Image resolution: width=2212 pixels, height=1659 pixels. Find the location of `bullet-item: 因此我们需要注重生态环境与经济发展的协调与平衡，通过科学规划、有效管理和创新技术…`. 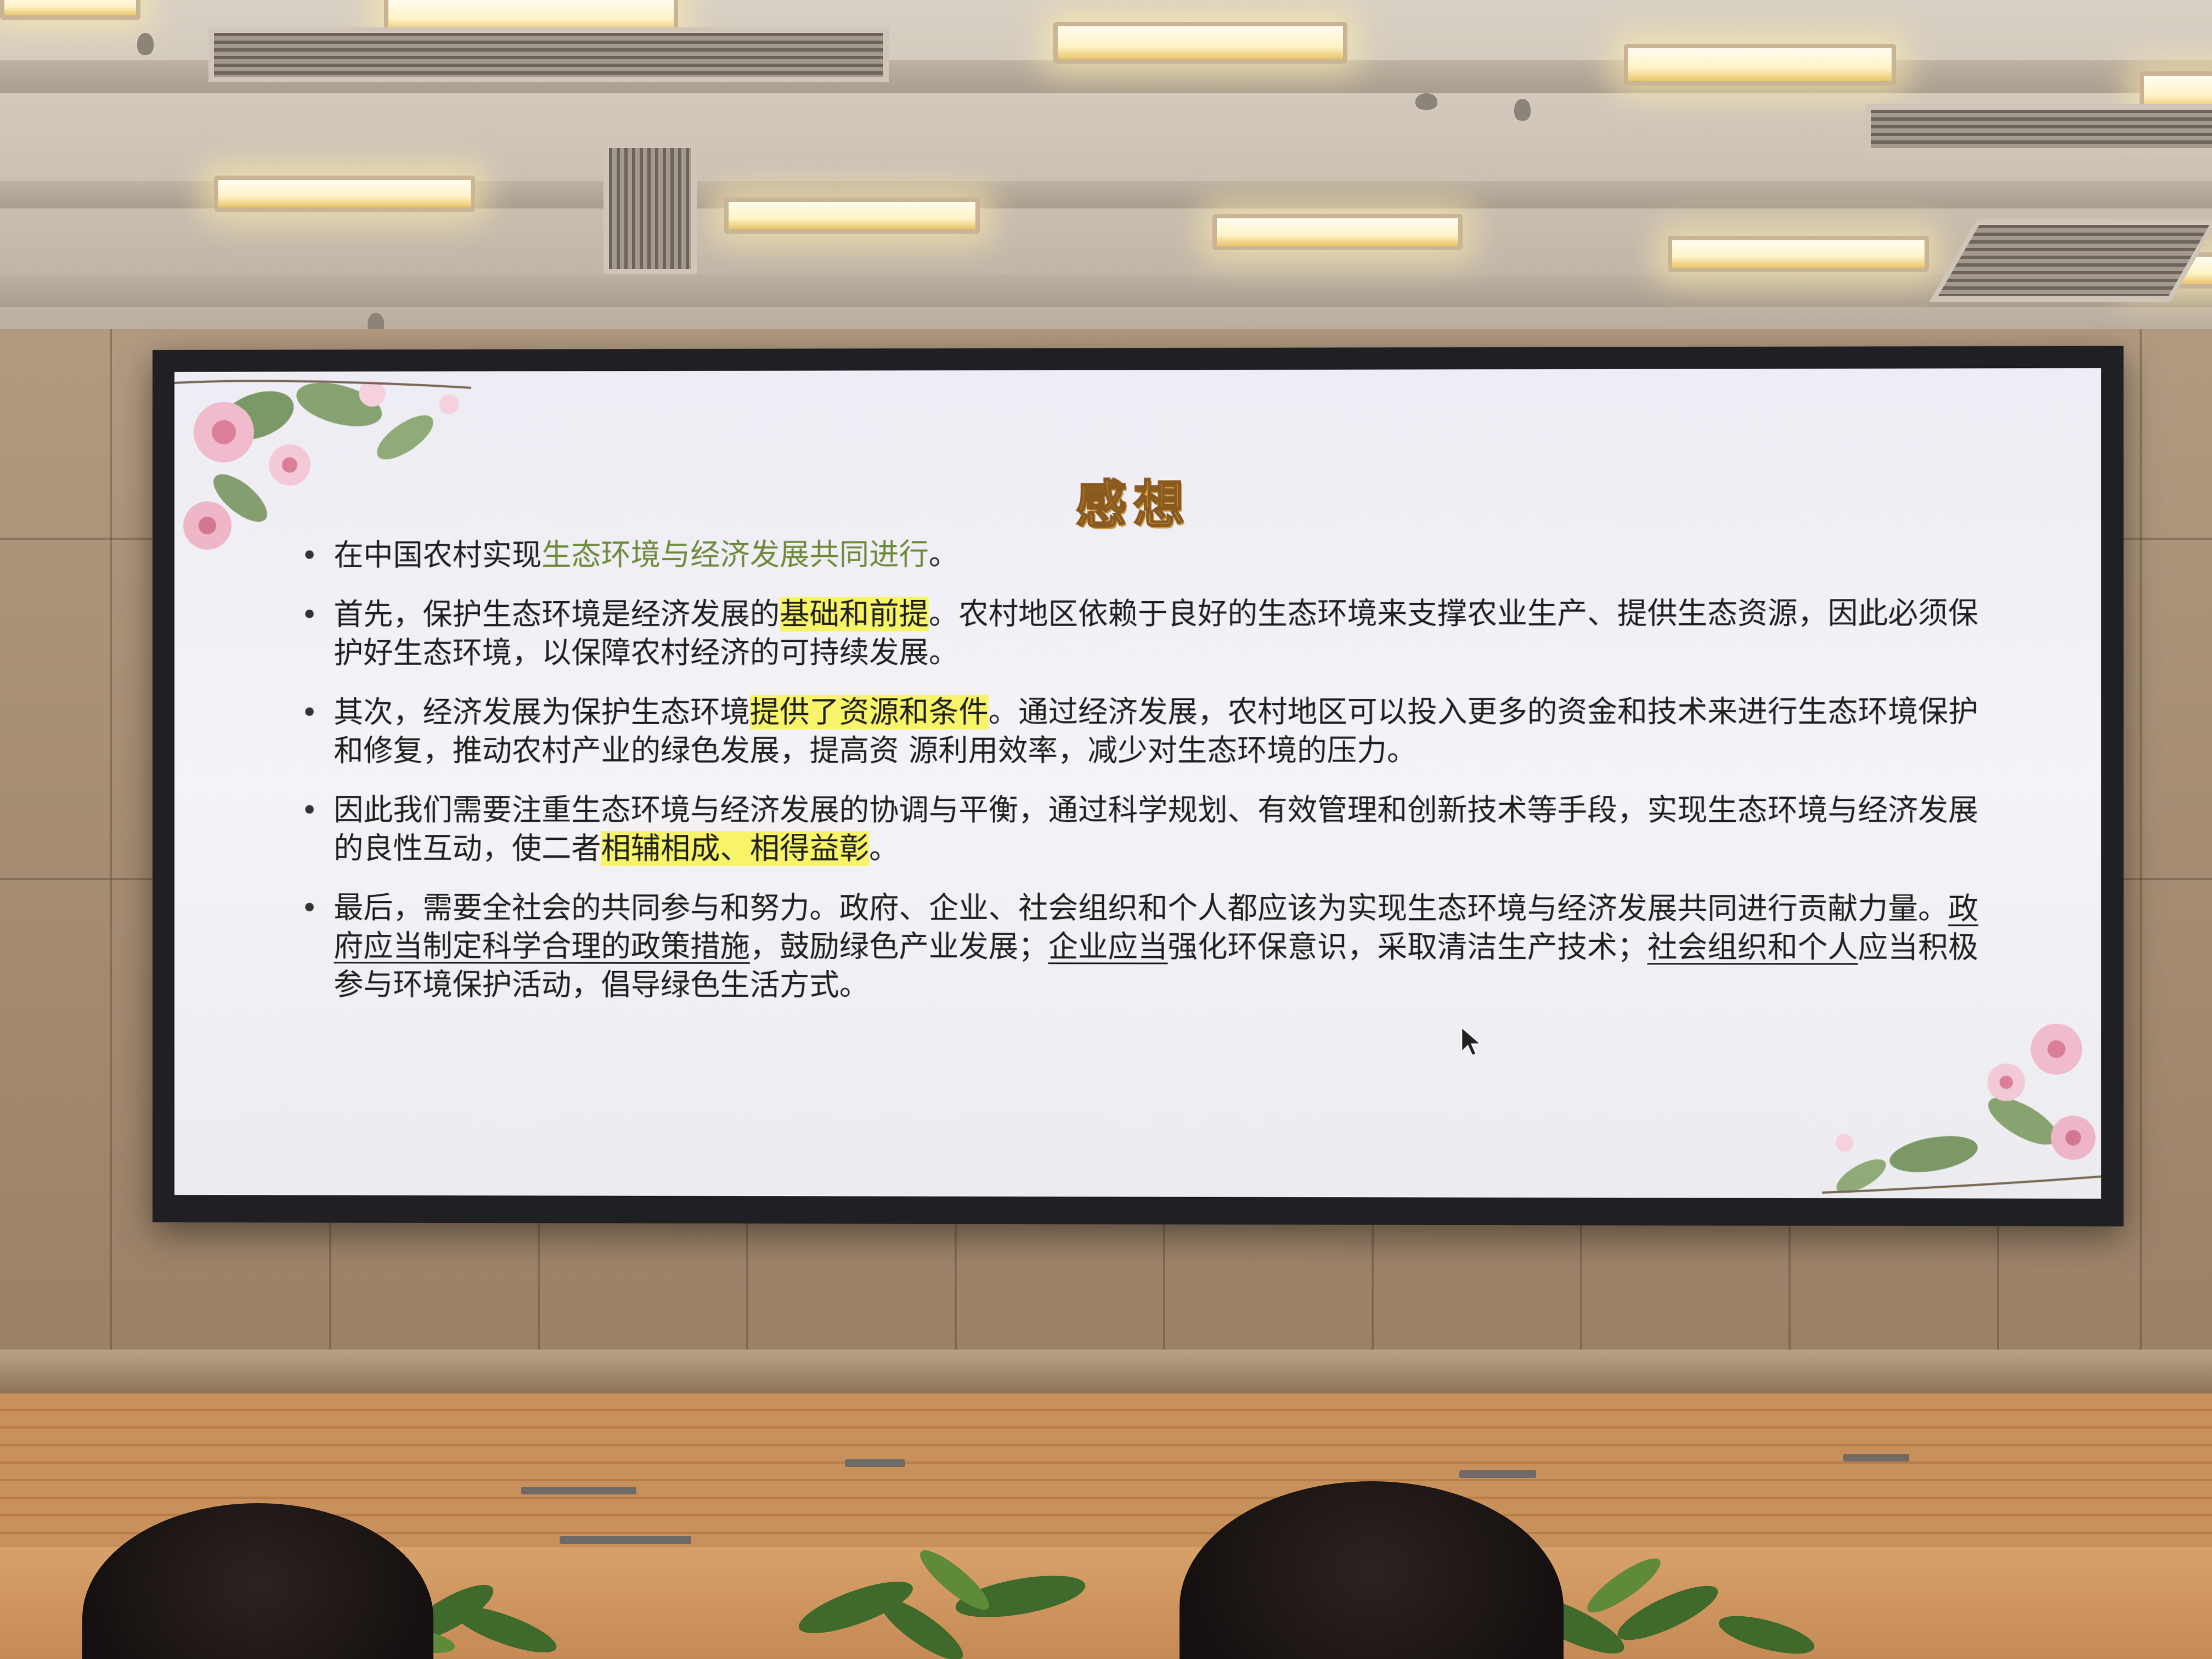

bullet-item: 因此我们需要注重生态环境与经济发展的协调与平衡，通过科学规划、有效管理和创新技术… is located at coordinates (1142, 830).